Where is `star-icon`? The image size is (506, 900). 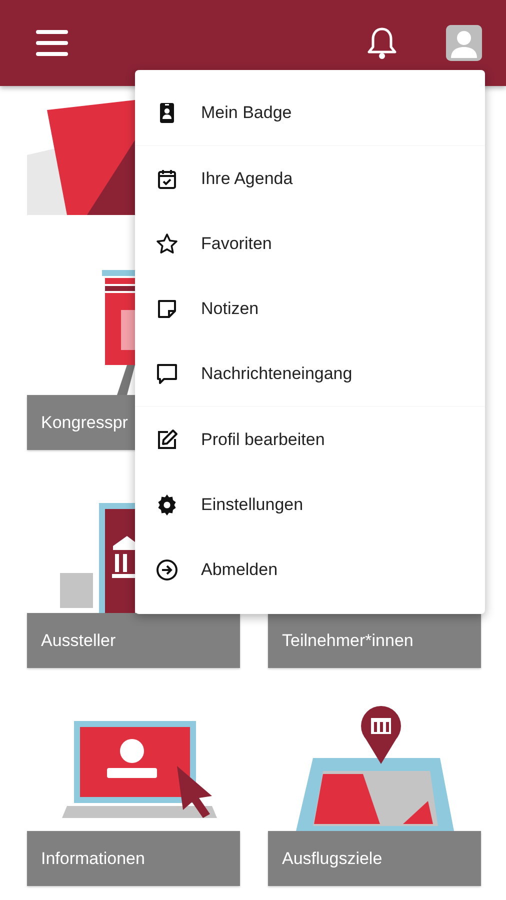
star-icon is located at coordinates (167, 244).